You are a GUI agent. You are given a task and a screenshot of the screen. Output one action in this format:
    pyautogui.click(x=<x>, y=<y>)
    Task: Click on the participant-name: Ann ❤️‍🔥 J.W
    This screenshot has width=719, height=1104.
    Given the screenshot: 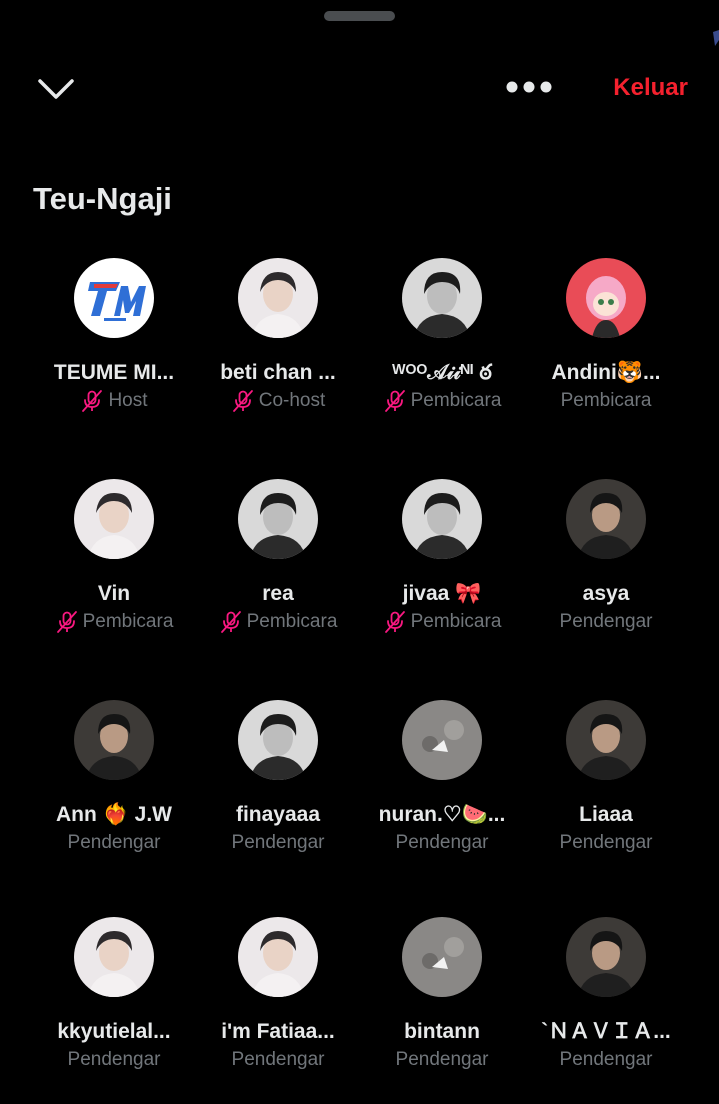 What is the action you would take?
    pyautogui.click(x=114, y=814)
    